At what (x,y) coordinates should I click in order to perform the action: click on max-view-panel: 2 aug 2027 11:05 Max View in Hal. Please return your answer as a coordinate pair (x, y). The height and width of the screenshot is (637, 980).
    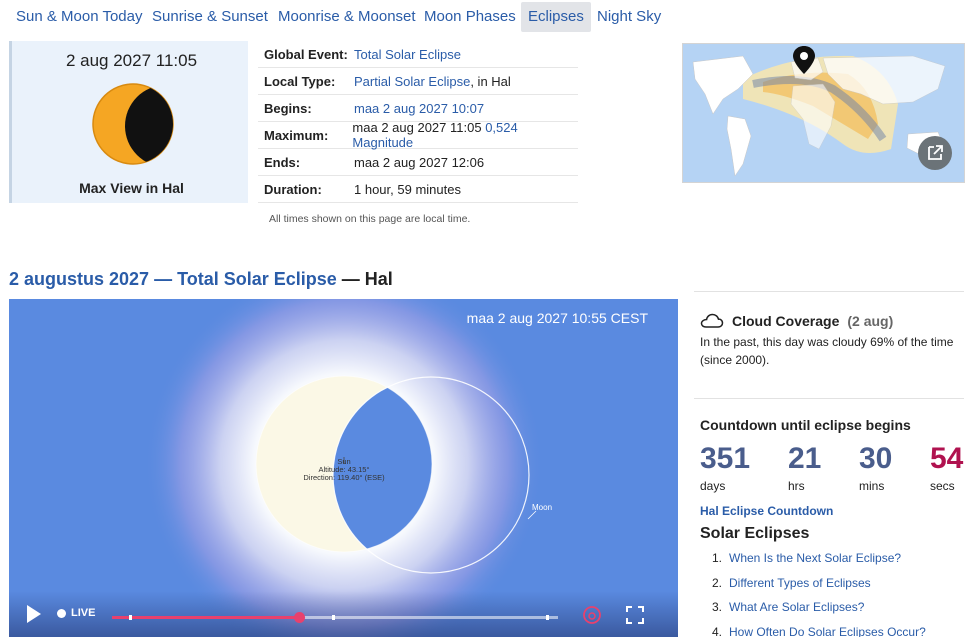
    Looking at the image, I should click on (128, 122).